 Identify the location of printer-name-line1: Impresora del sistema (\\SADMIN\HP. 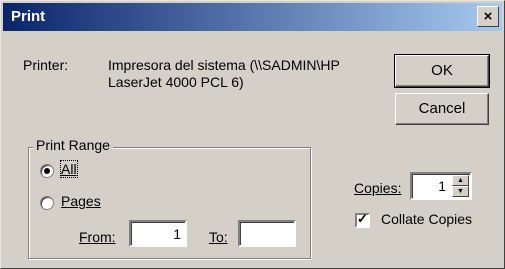
(224, 65).